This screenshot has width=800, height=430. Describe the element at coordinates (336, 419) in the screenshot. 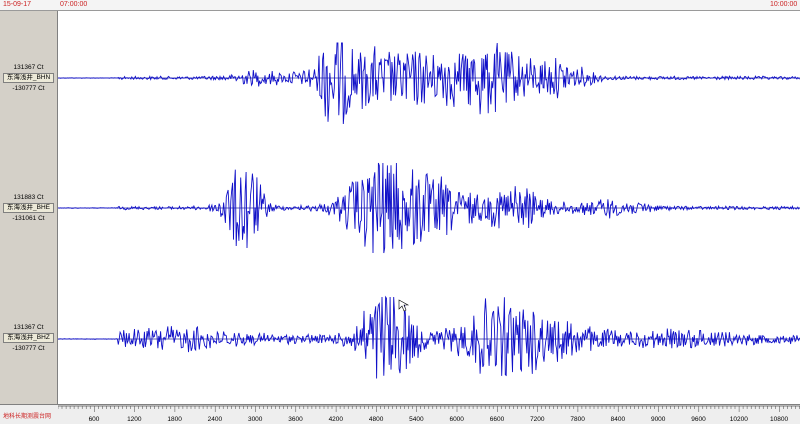

I see `axis-tick-label: 4200` at that location.